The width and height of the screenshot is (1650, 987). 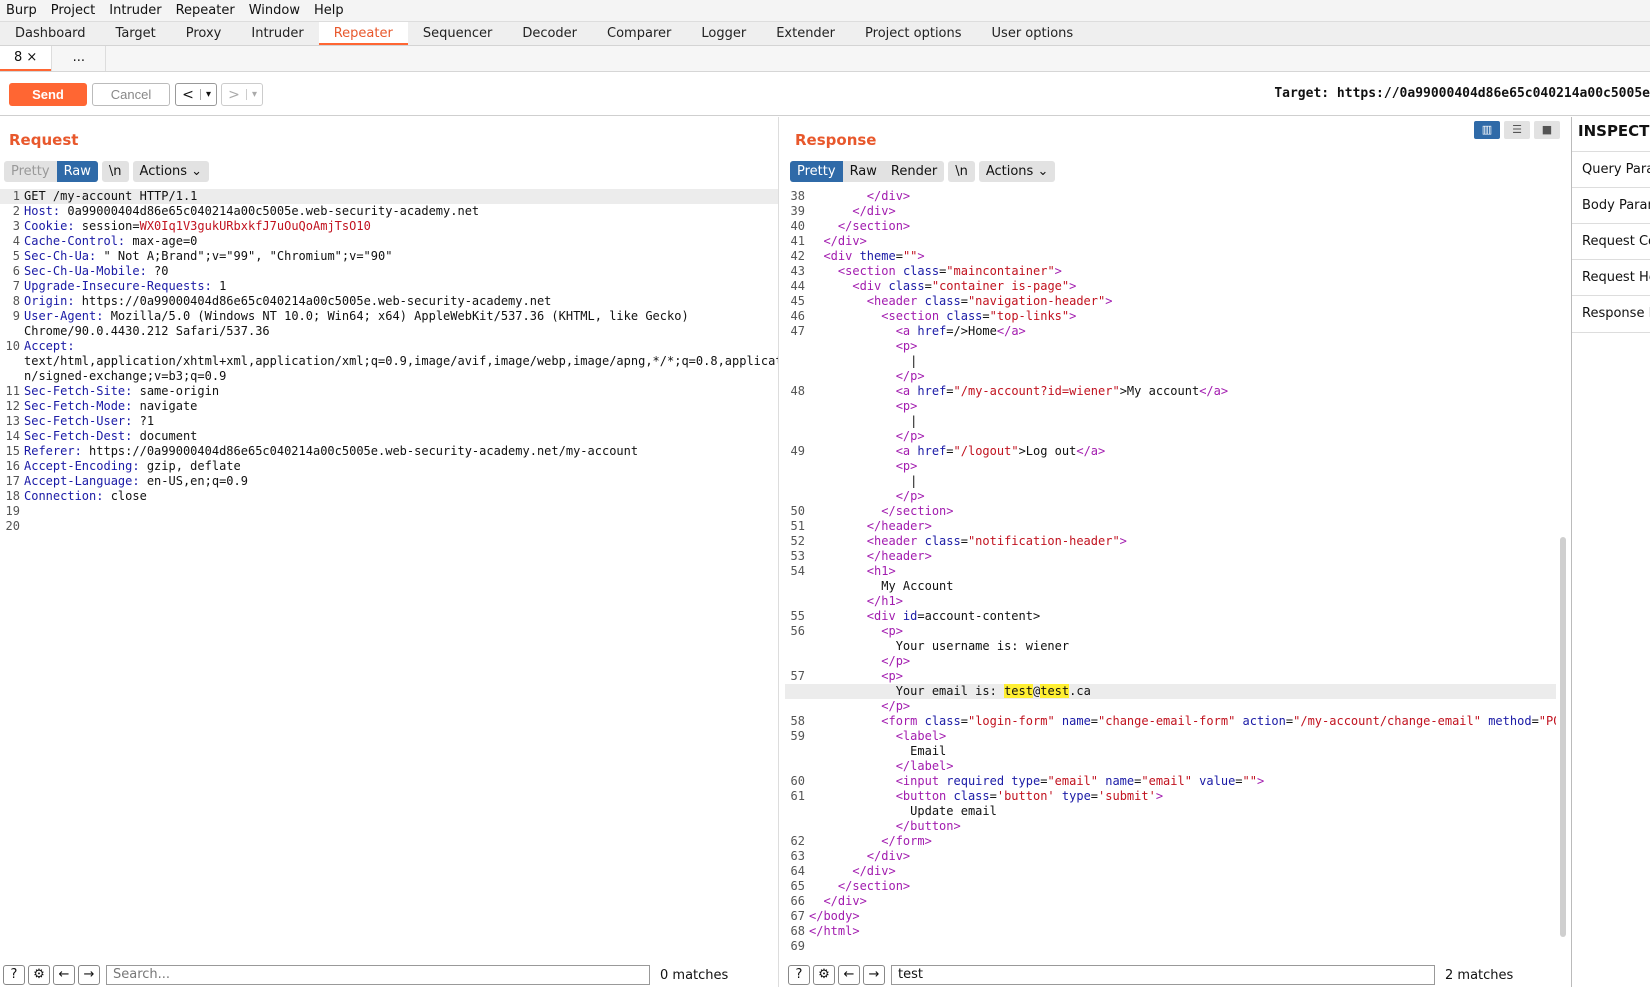 What do you see at coordinates (400, 436) in the screenshot?
I see `line-text: Sec-Fetch-Dest: document` at bounding box center [400, 436].